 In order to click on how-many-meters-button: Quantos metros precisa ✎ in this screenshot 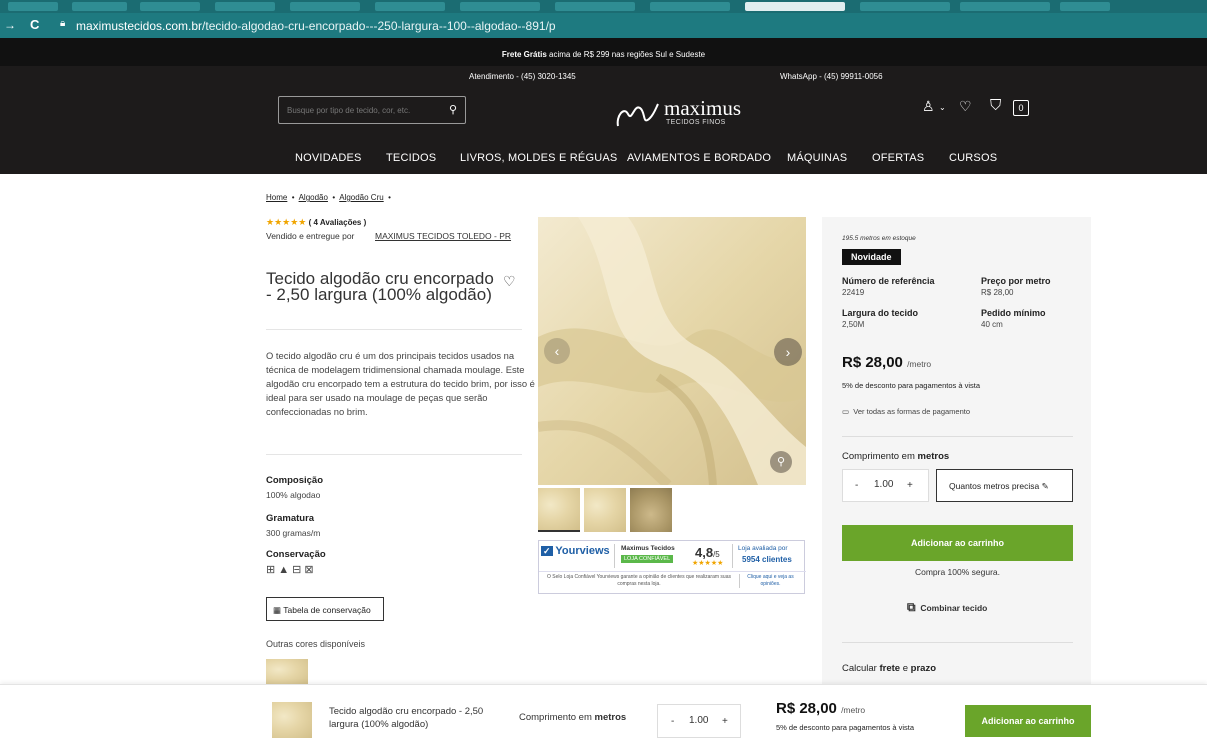, I will do `click(1004, 485)`.